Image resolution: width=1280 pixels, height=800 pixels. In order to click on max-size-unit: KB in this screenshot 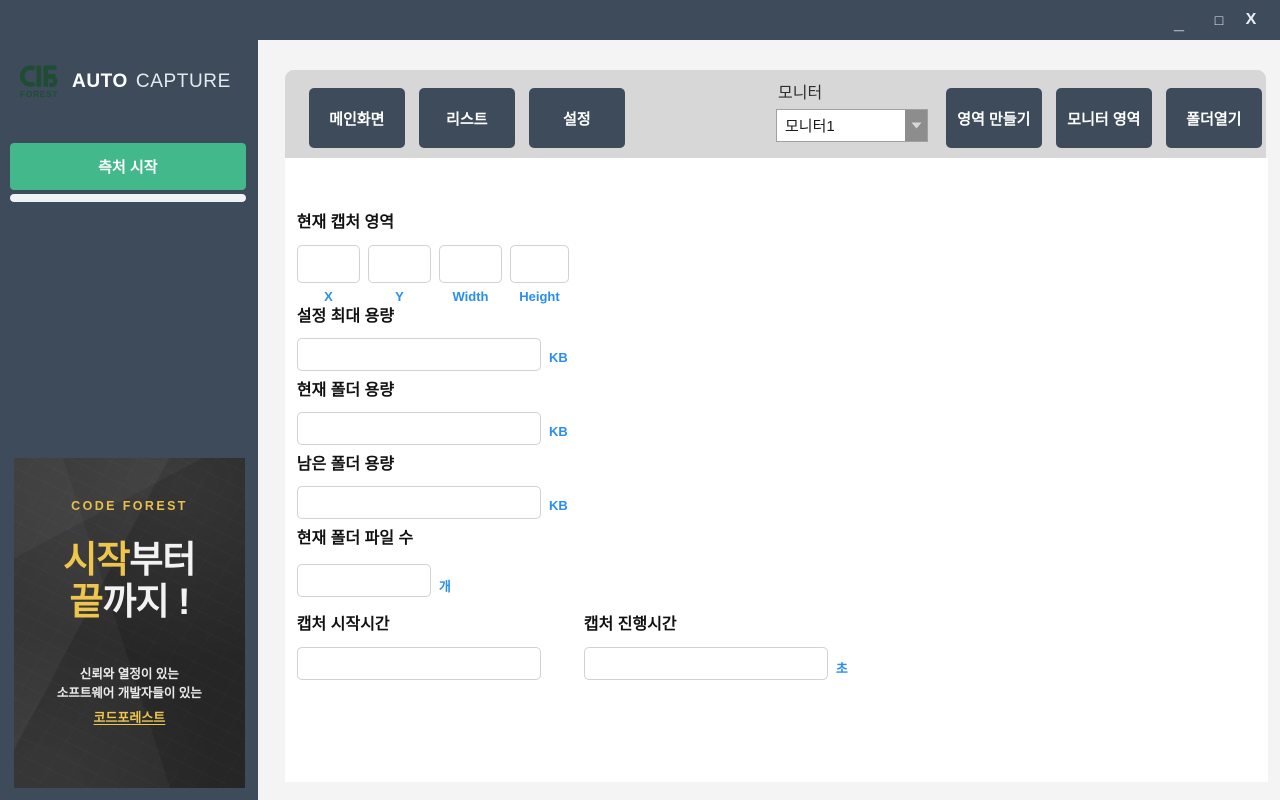, I will do `click(558, 357)`.